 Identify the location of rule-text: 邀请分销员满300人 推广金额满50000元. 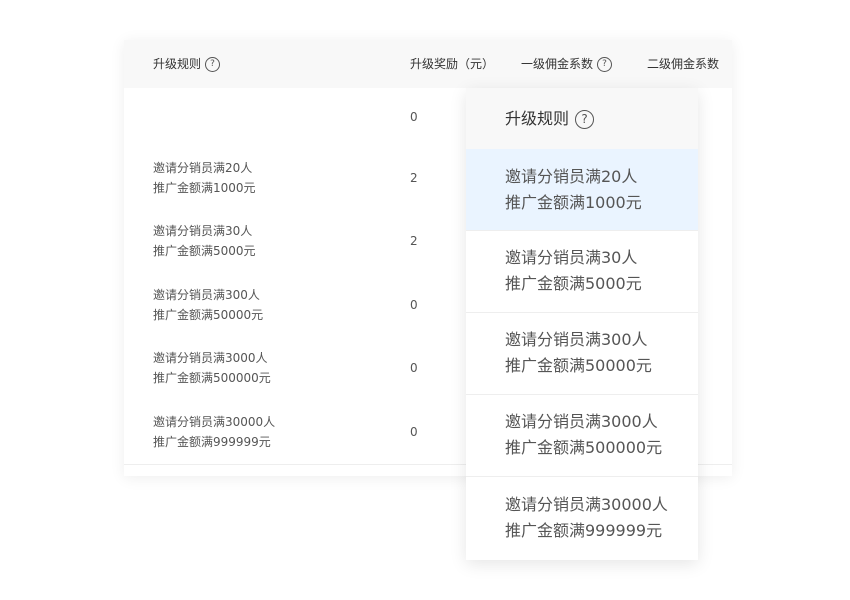
(208, 304).